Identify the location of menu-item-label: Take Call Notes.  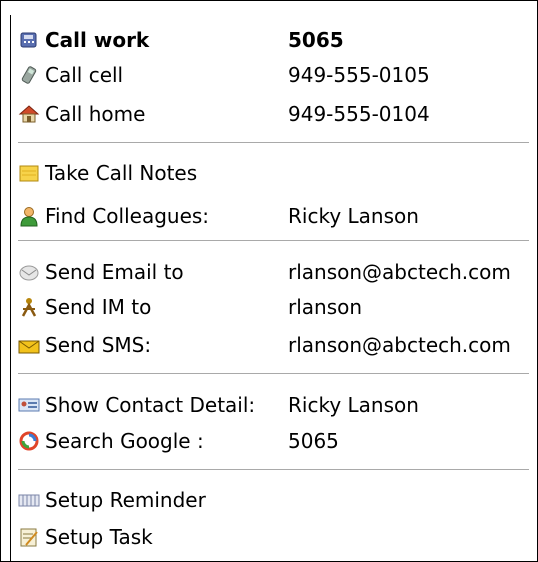
(121, 173).